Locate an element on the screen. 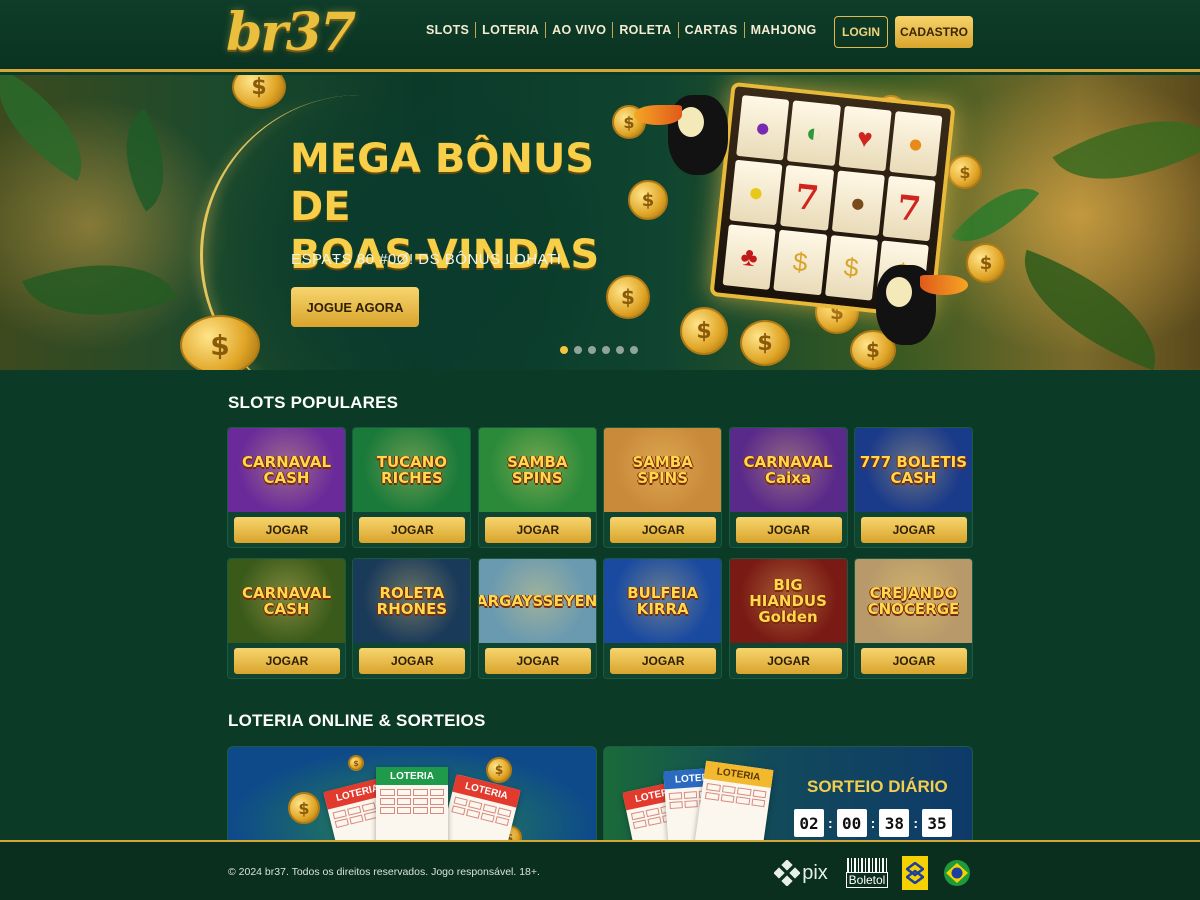 This screenshot has width=1200, height=900. countdown-timer: 02 : 00 : 38 : 35 is located at coordinates (873, 823).